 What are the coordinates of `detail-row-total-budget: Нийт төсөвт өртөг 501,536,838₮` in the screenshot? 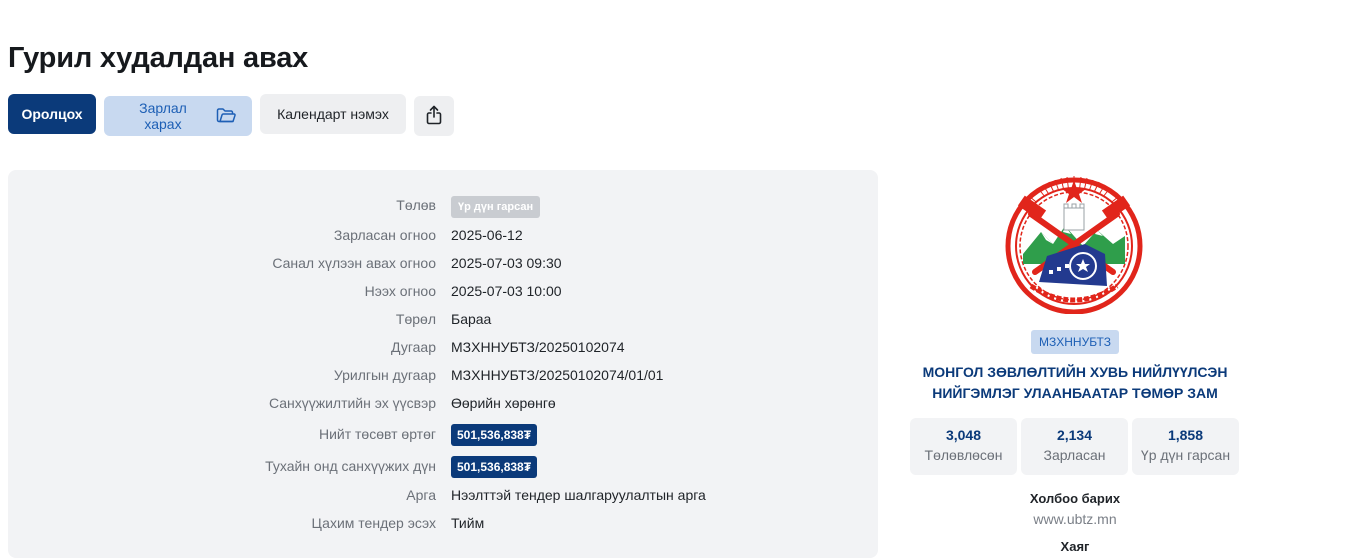 It's located at (443, 434).